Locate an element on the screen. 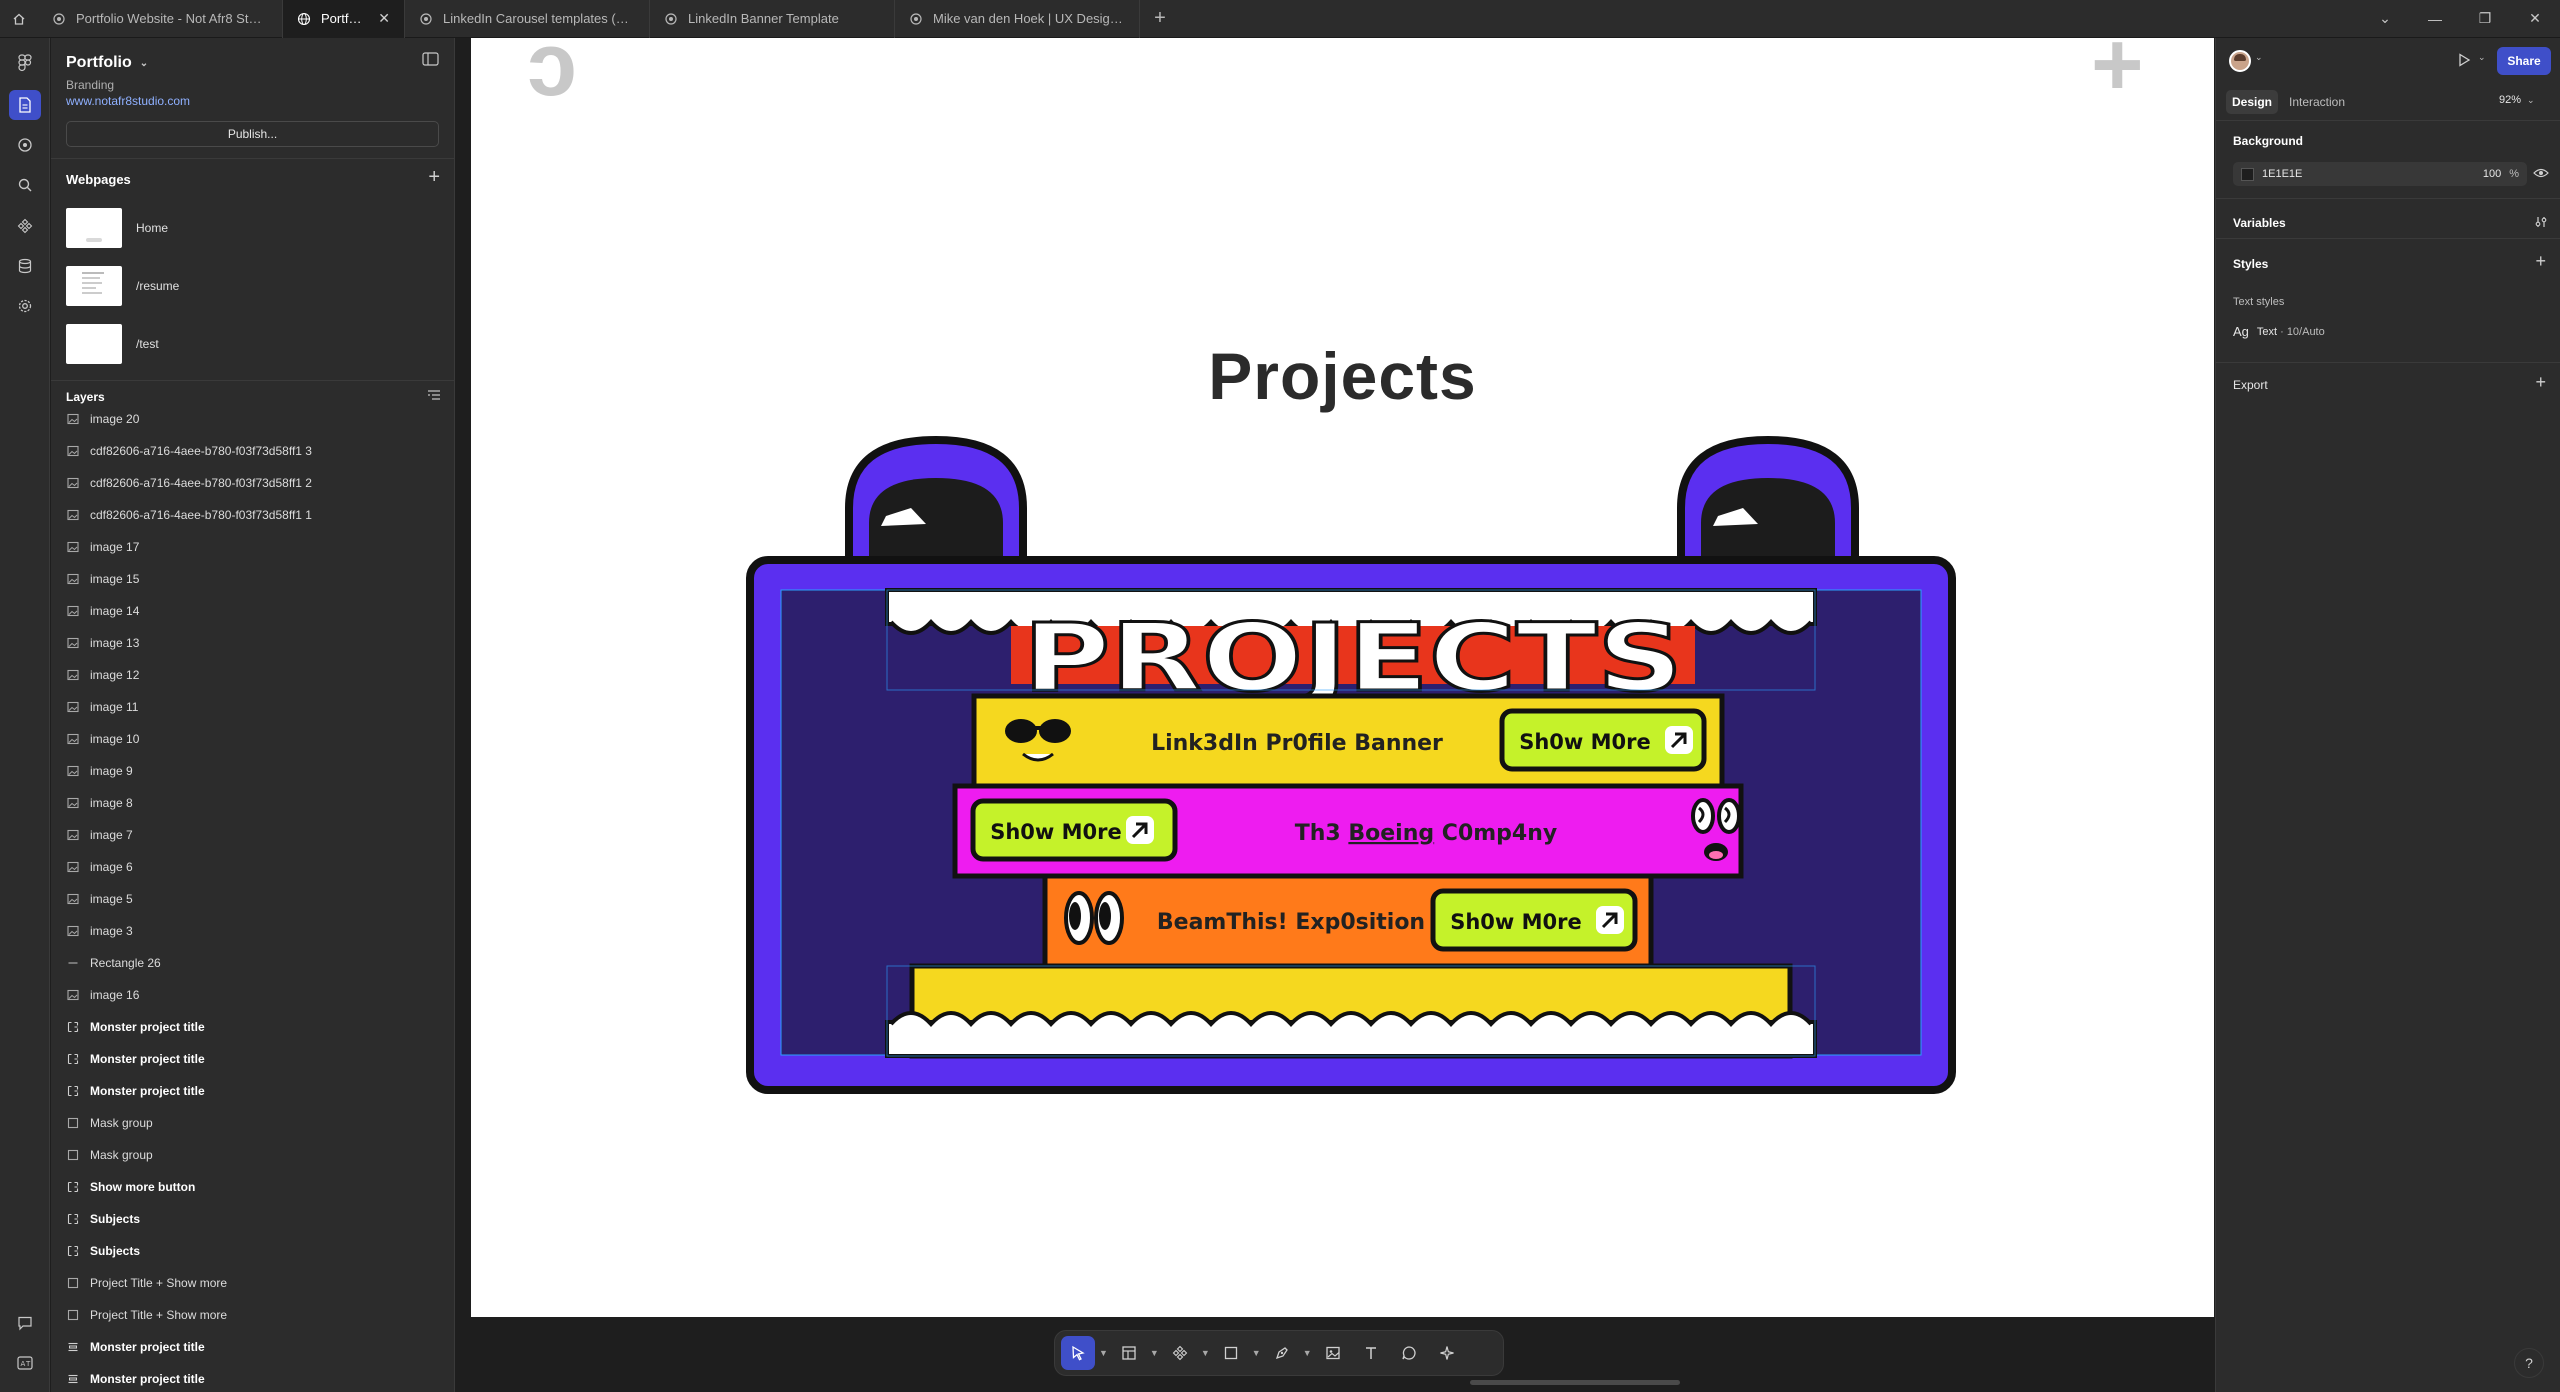 The width and height of the screenshot is (2560, 1392). layer-row: image 11 is located at coordinates (252, 707).